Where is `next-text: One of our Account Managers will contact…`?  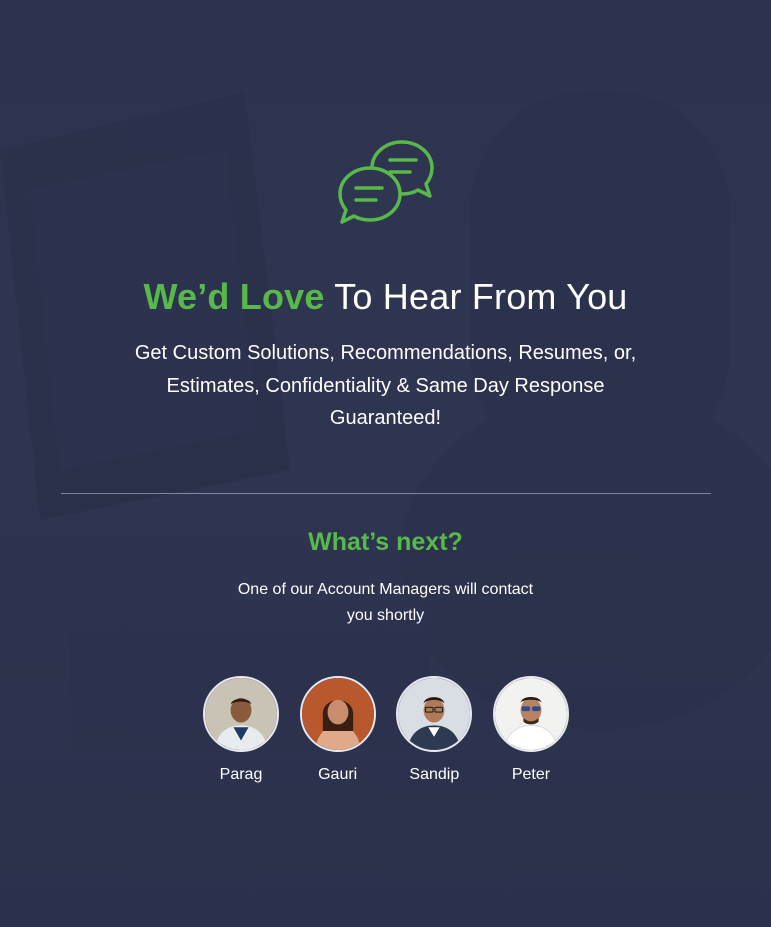 next-text: One of our Account Managers will contact… is located at coordinates (385, 602).